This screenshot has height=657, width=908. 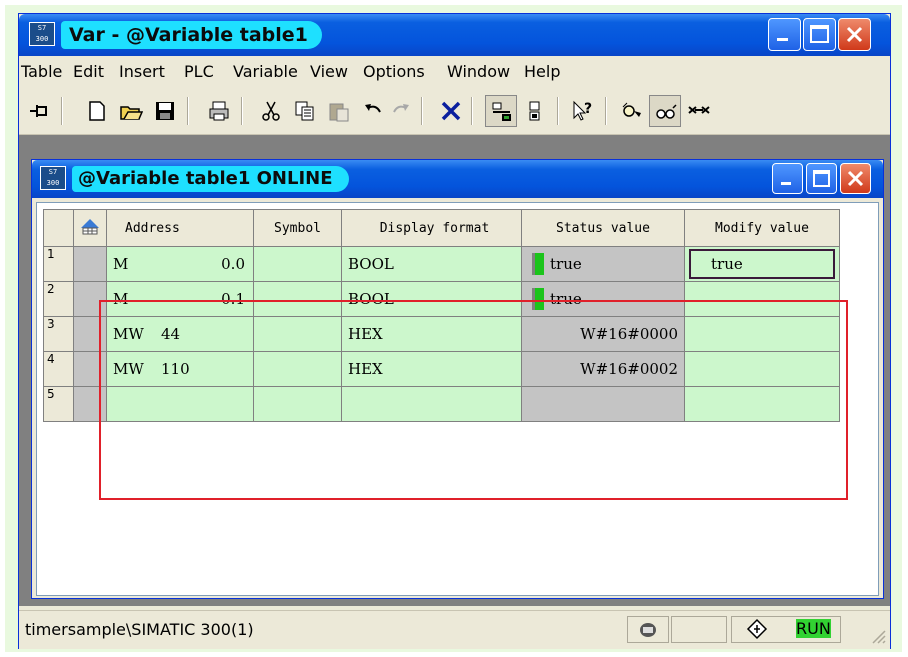 I want to click on col-symbol: Symbol, so click(x=297, y=228).